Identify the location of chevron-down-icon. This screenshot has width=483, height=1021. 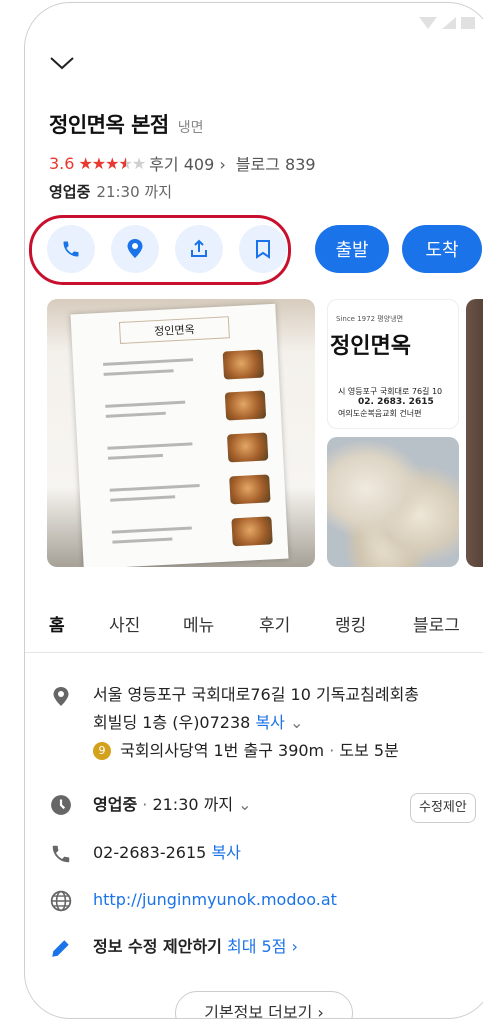
(62, 63).